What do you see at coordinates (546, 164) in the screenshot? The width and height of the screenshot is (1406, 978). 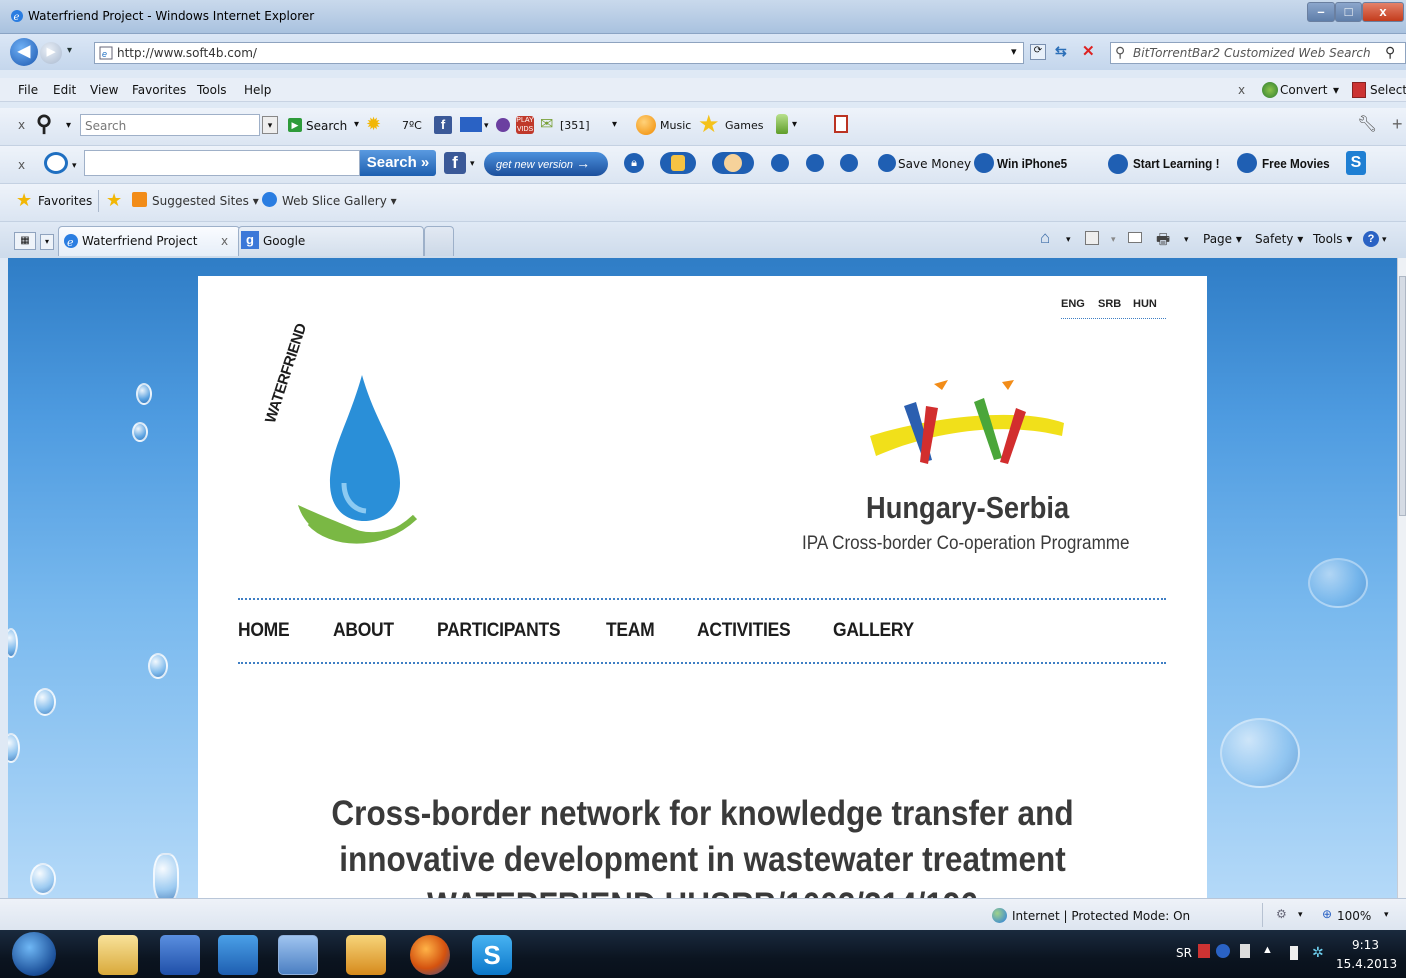 I see `get-new-version-button: get new version →` at bounding box center [546, 164].